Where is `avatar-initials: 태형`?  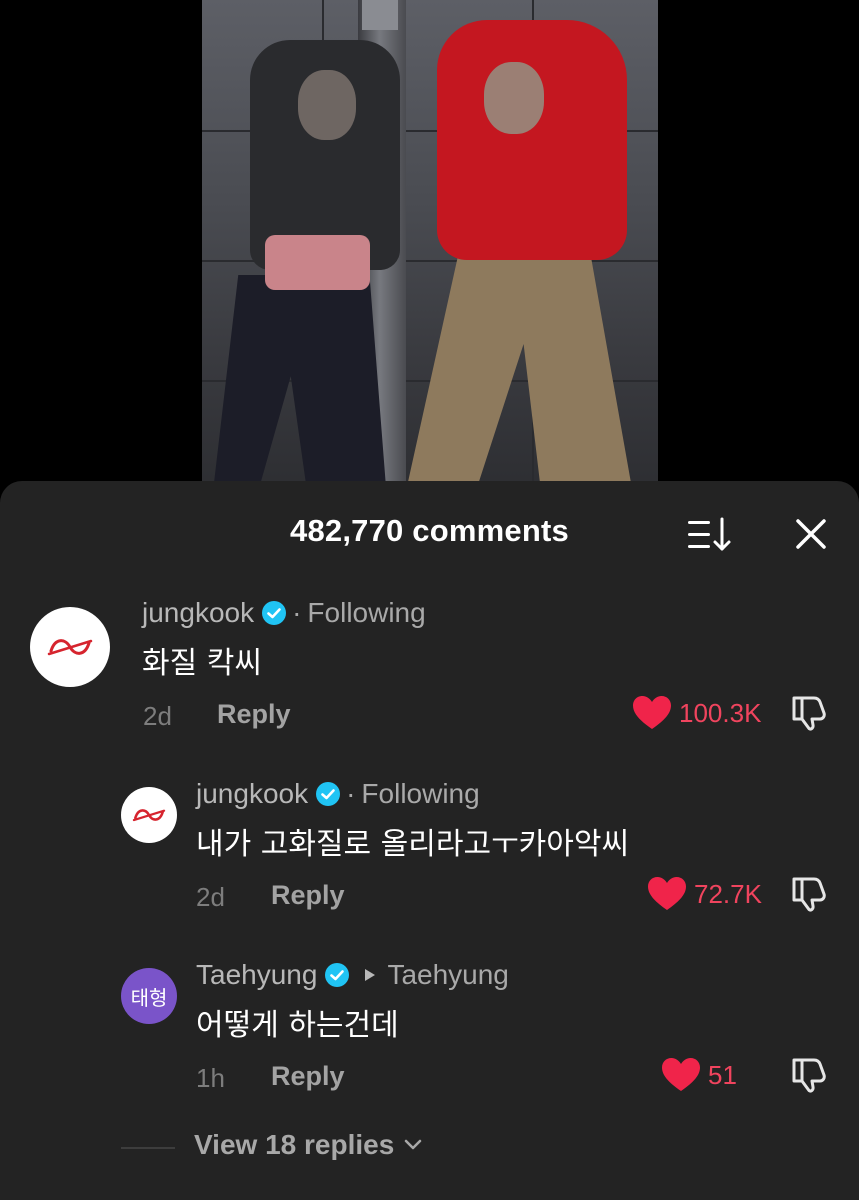
avatar-initials: 태형 is located at coordinates (149, 997).